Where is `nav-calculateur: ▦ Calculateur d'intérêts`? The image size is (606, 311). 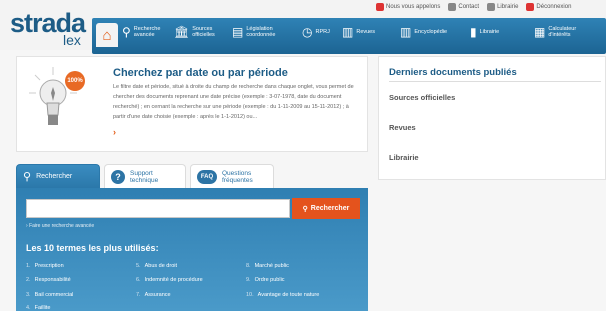
nav-calculateur: ▦ Calculateur d'intérêts is located at coordinates (555, 32).